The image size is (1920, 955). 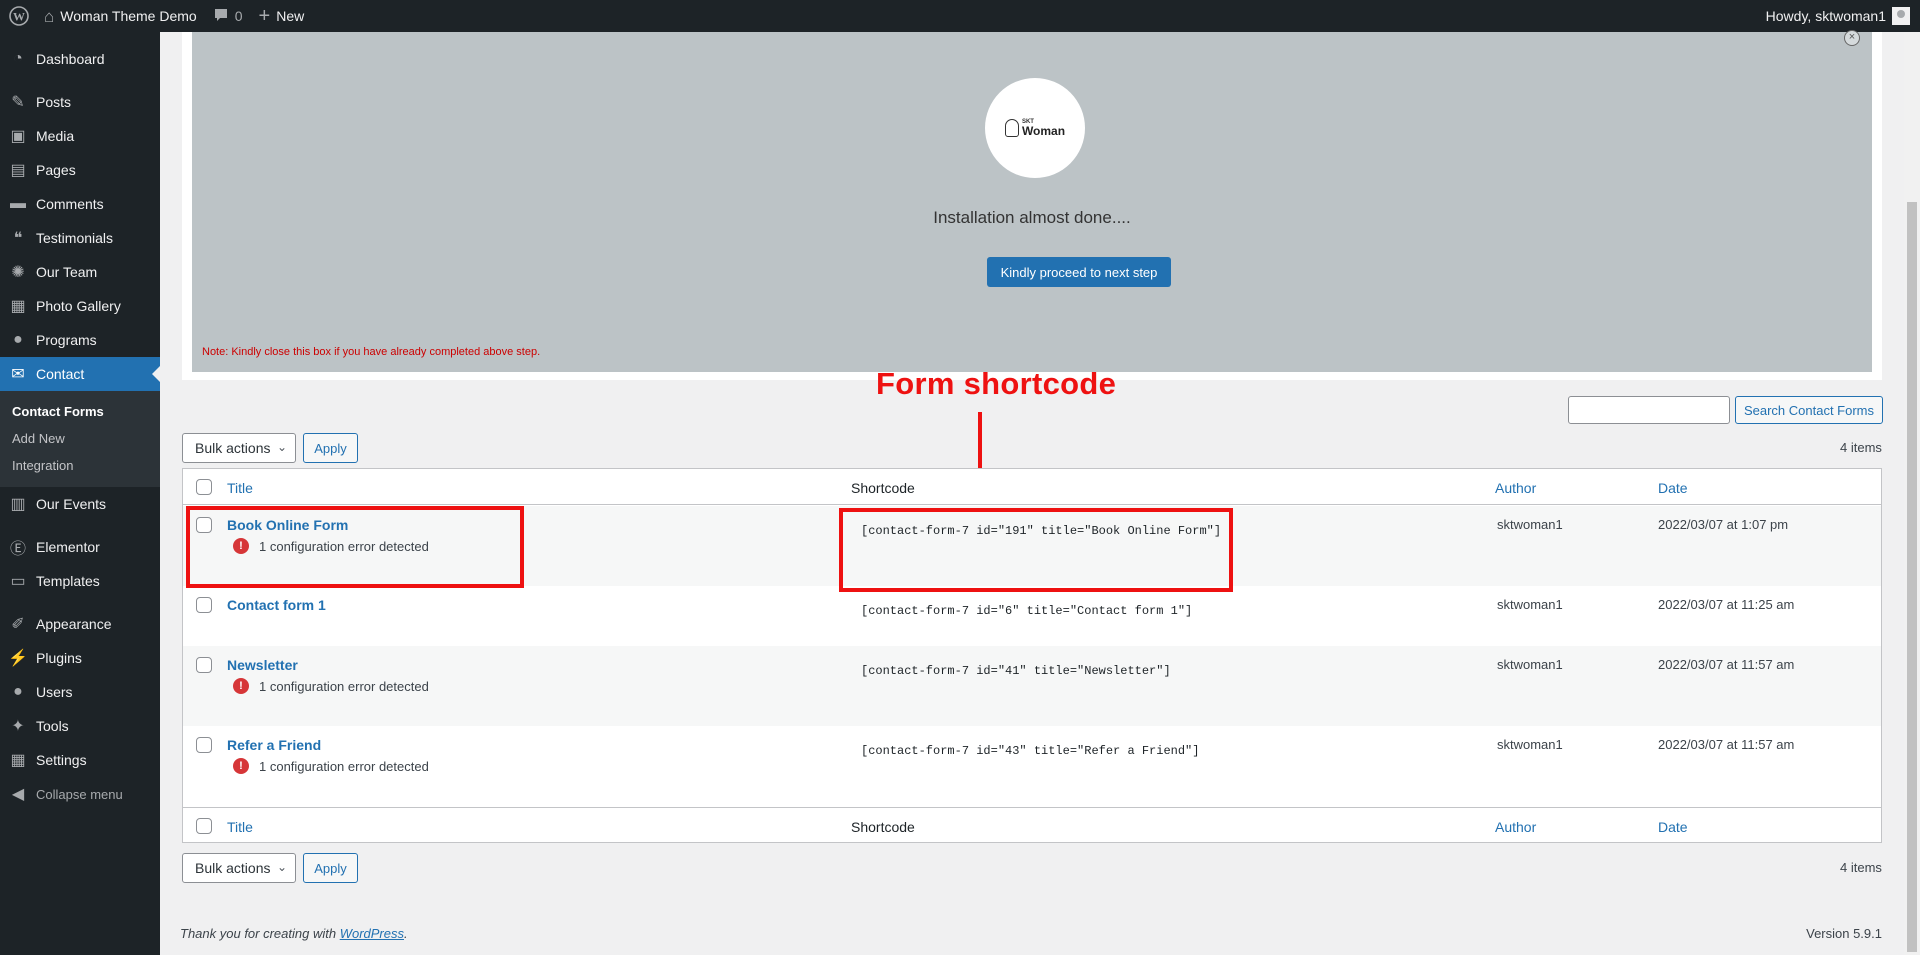 I want to click on apply-button-bottom: Apply, so click(x=330, y=868).